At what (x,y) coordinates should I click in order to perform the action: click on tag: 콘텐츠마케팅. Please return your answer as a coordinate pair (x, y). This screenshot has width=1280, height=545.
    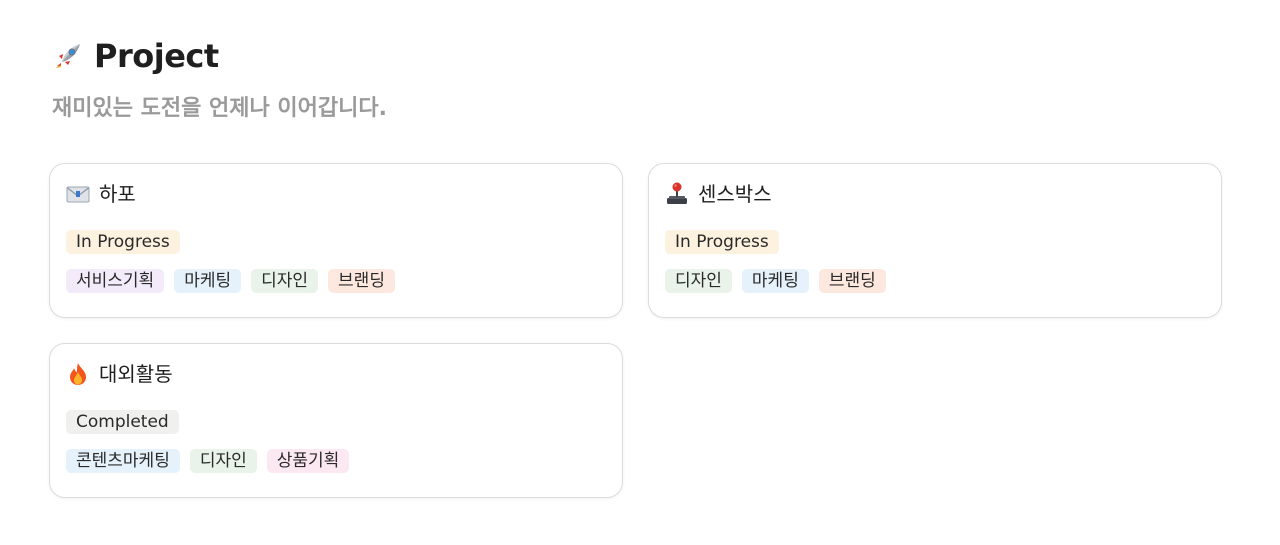
    Looking at the image, I should click on (123, 461).